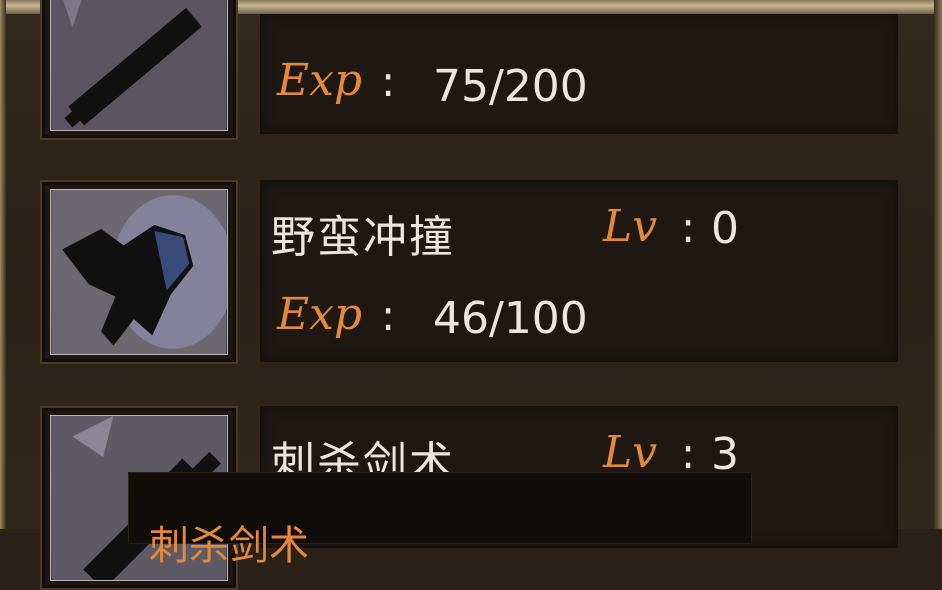 This screenshot has height=590, width=942. I want to click on sword-icon, so click(139, 65).